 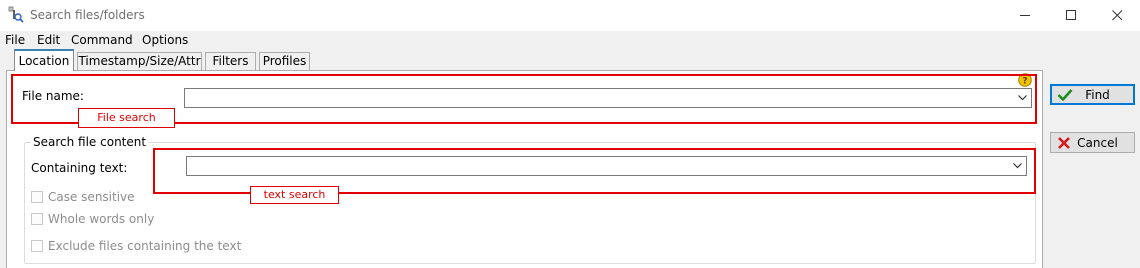 What do you see at coordinates (294, 195) in the screenshot?
I see `text-search-callout: text search` at bounding box center [294, 195].